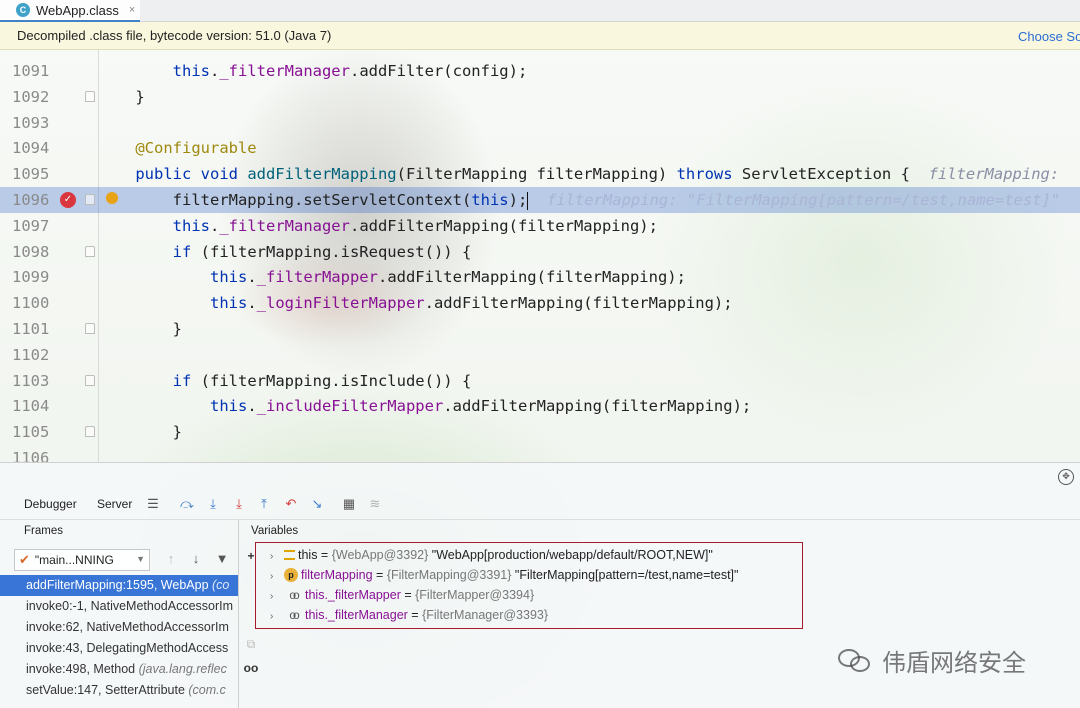 Image resolution: width=1080 pixels, height=708 pixels. What do you see at coordinates (32, 71) in the screenshot?
I see `line-number: 1091` at bounding box center [32, 71].